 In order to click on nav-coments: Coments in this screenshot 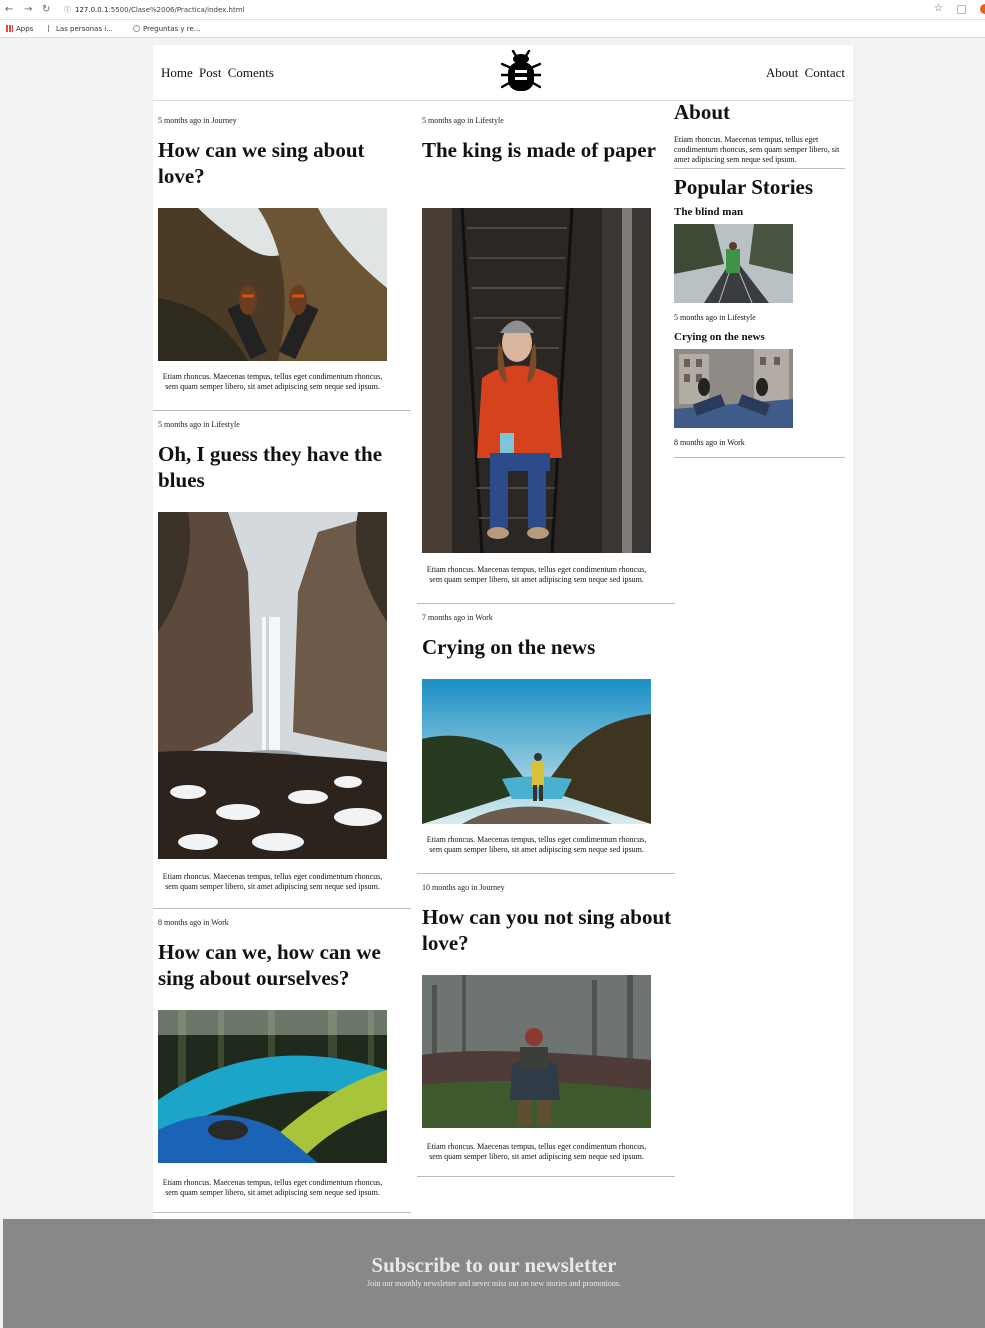, I will do `click(251, 72)`.